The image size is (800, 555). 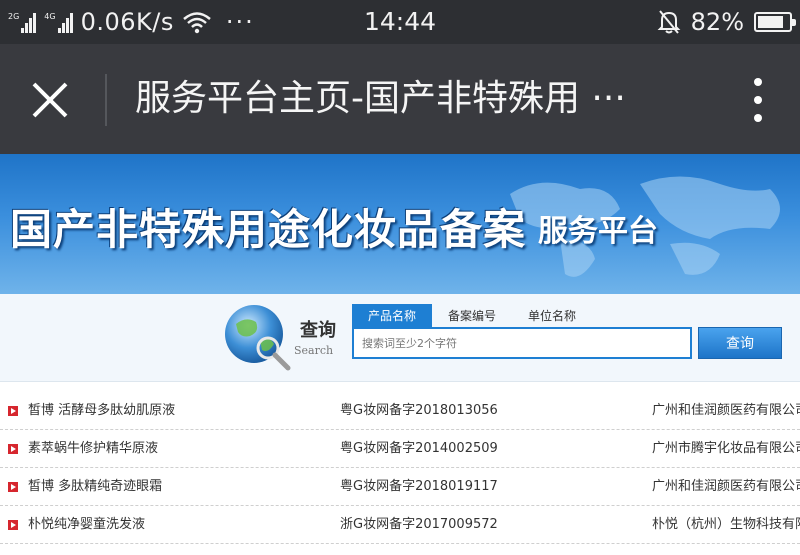 I want to click on record-code: 粤G妆网备字2018019117, so click(x=419, y=486).